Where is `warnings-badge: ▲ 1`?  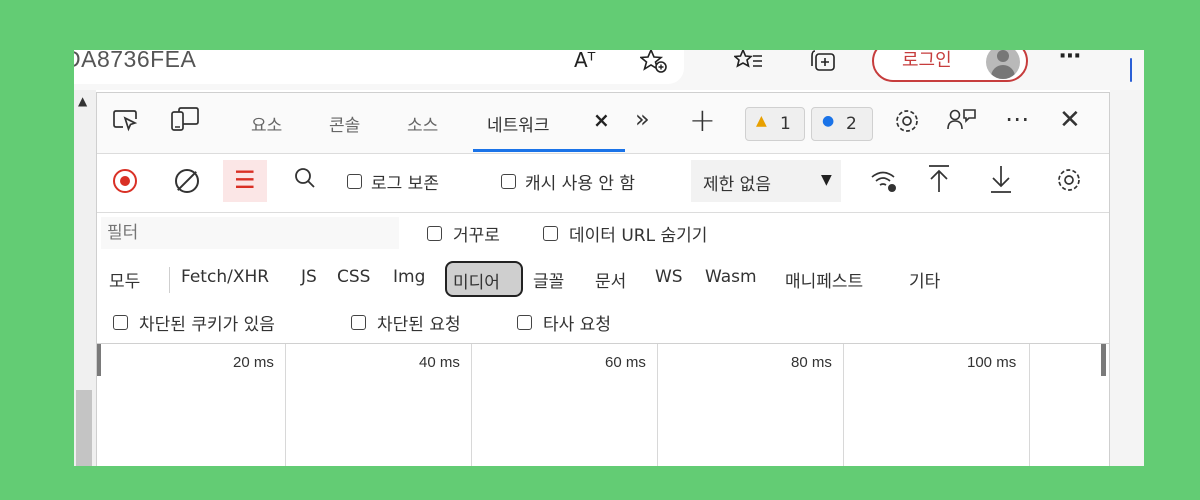
warnings-badge: ▲ 1 is located at coordinates (775, 124).